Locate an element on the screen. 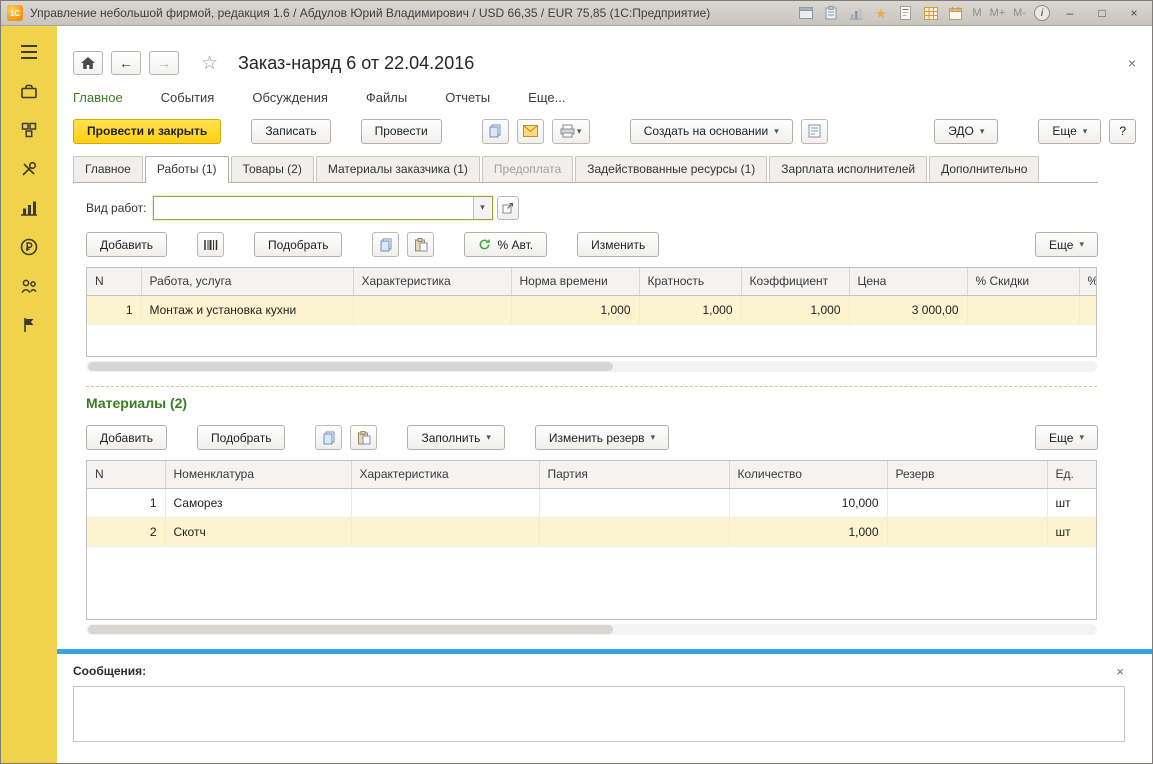 The width and height of the screenshot is (1153, 764). works-more-button: Еще ▾ is located at coordinates (1066, 244).